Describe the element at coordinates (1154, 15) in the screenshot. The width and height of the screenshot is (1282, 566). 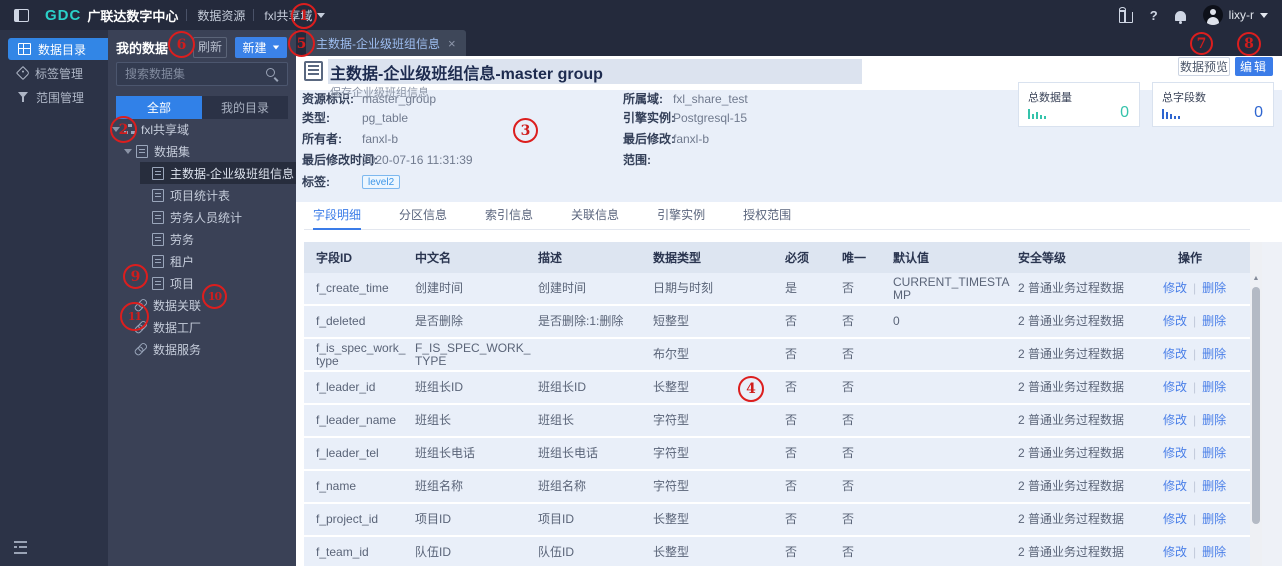
I see `help-icon: ?` at that location.